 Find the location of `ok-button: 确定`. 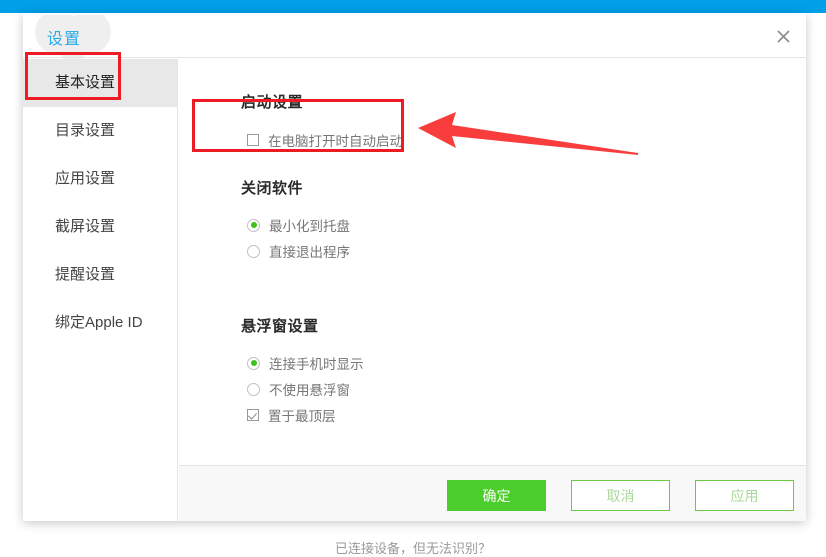

ok-button: 确定 is located at coordinates (496, 495).